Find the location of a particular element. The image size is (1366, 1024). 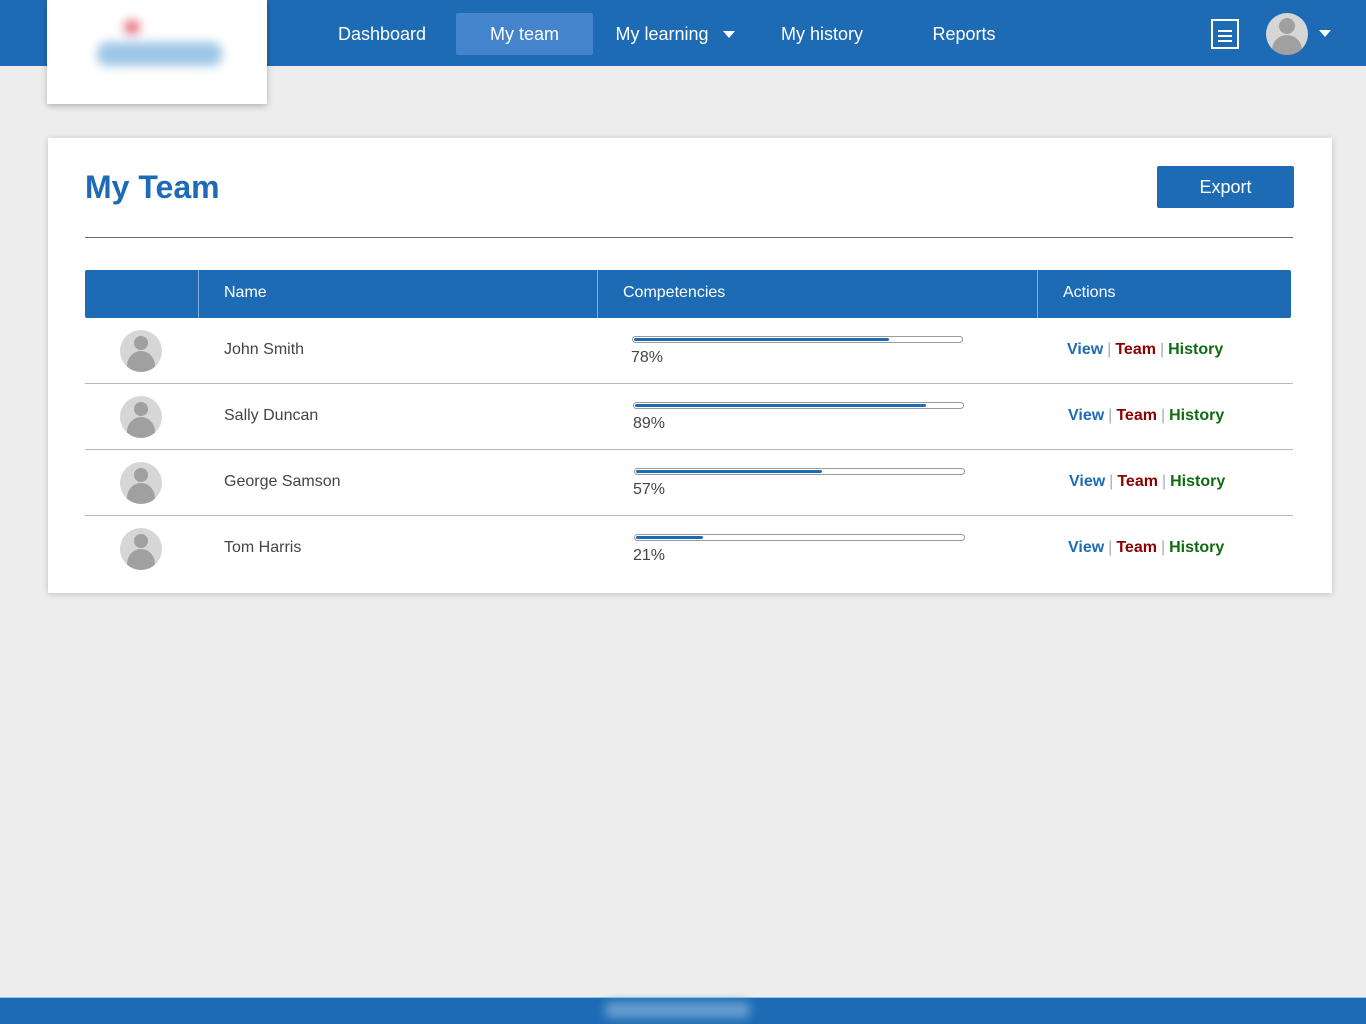

nav-item-my-team: My team is located at coordinates (524, 34).